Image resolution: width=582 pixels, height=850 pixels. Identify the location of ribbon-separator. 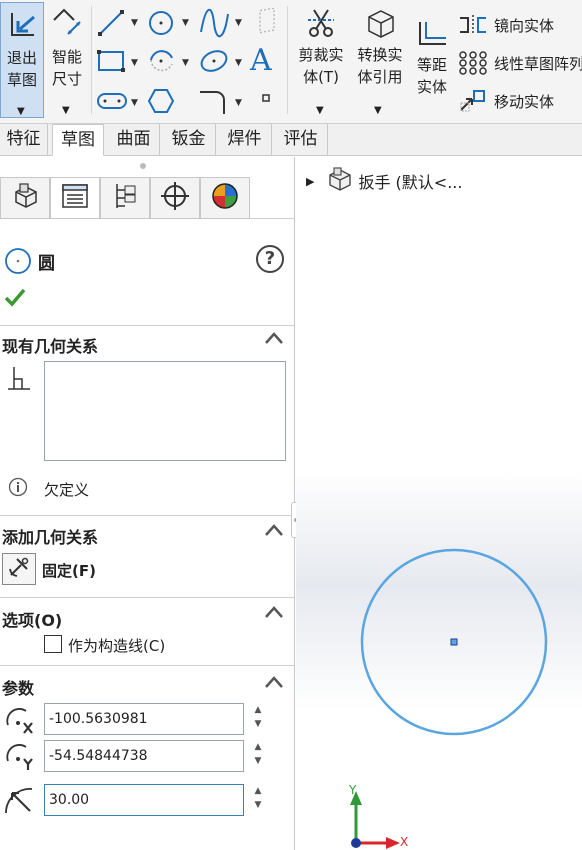
(287, 60).